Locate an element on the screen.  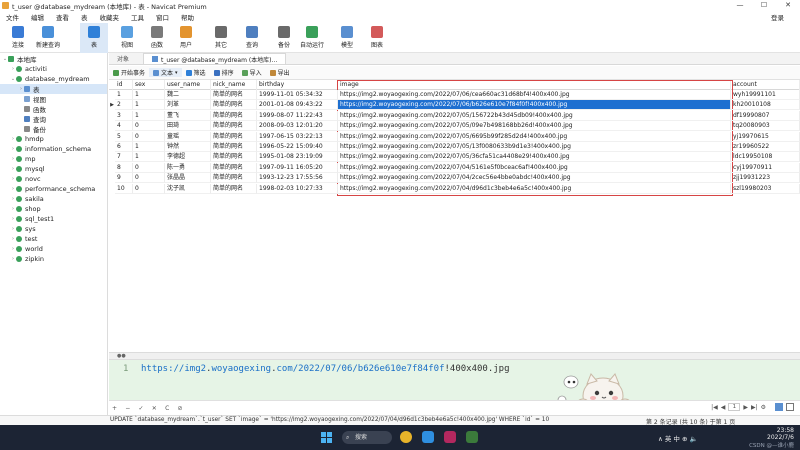
tree-item: › test is located at coordinates (53, 239).